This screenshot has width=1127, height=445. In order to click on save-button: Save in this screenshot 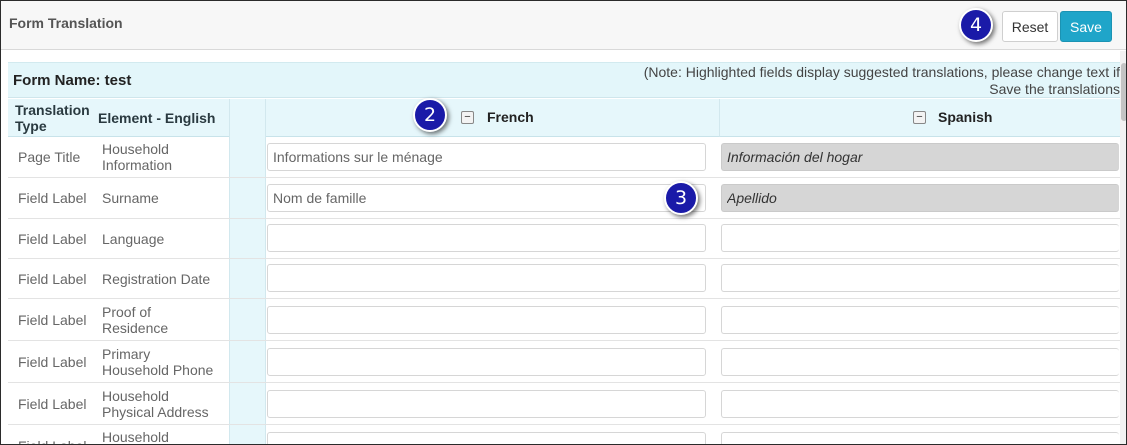, I will do `click(1086, 26)`.